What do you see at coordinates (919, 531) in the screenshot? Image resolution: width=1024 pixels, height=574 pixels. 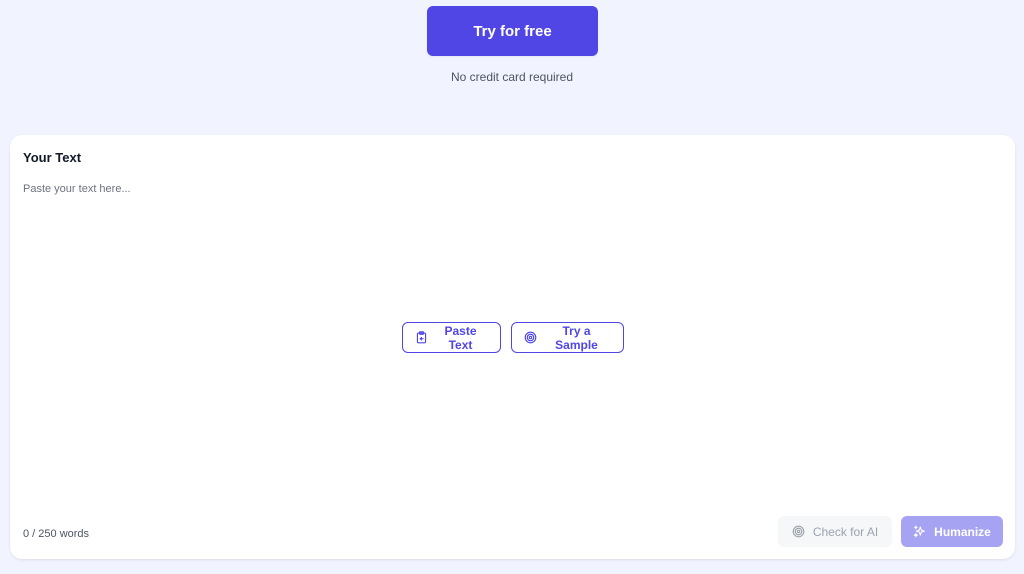 I see `sparkles-icon` at bounding box center [919, 531].